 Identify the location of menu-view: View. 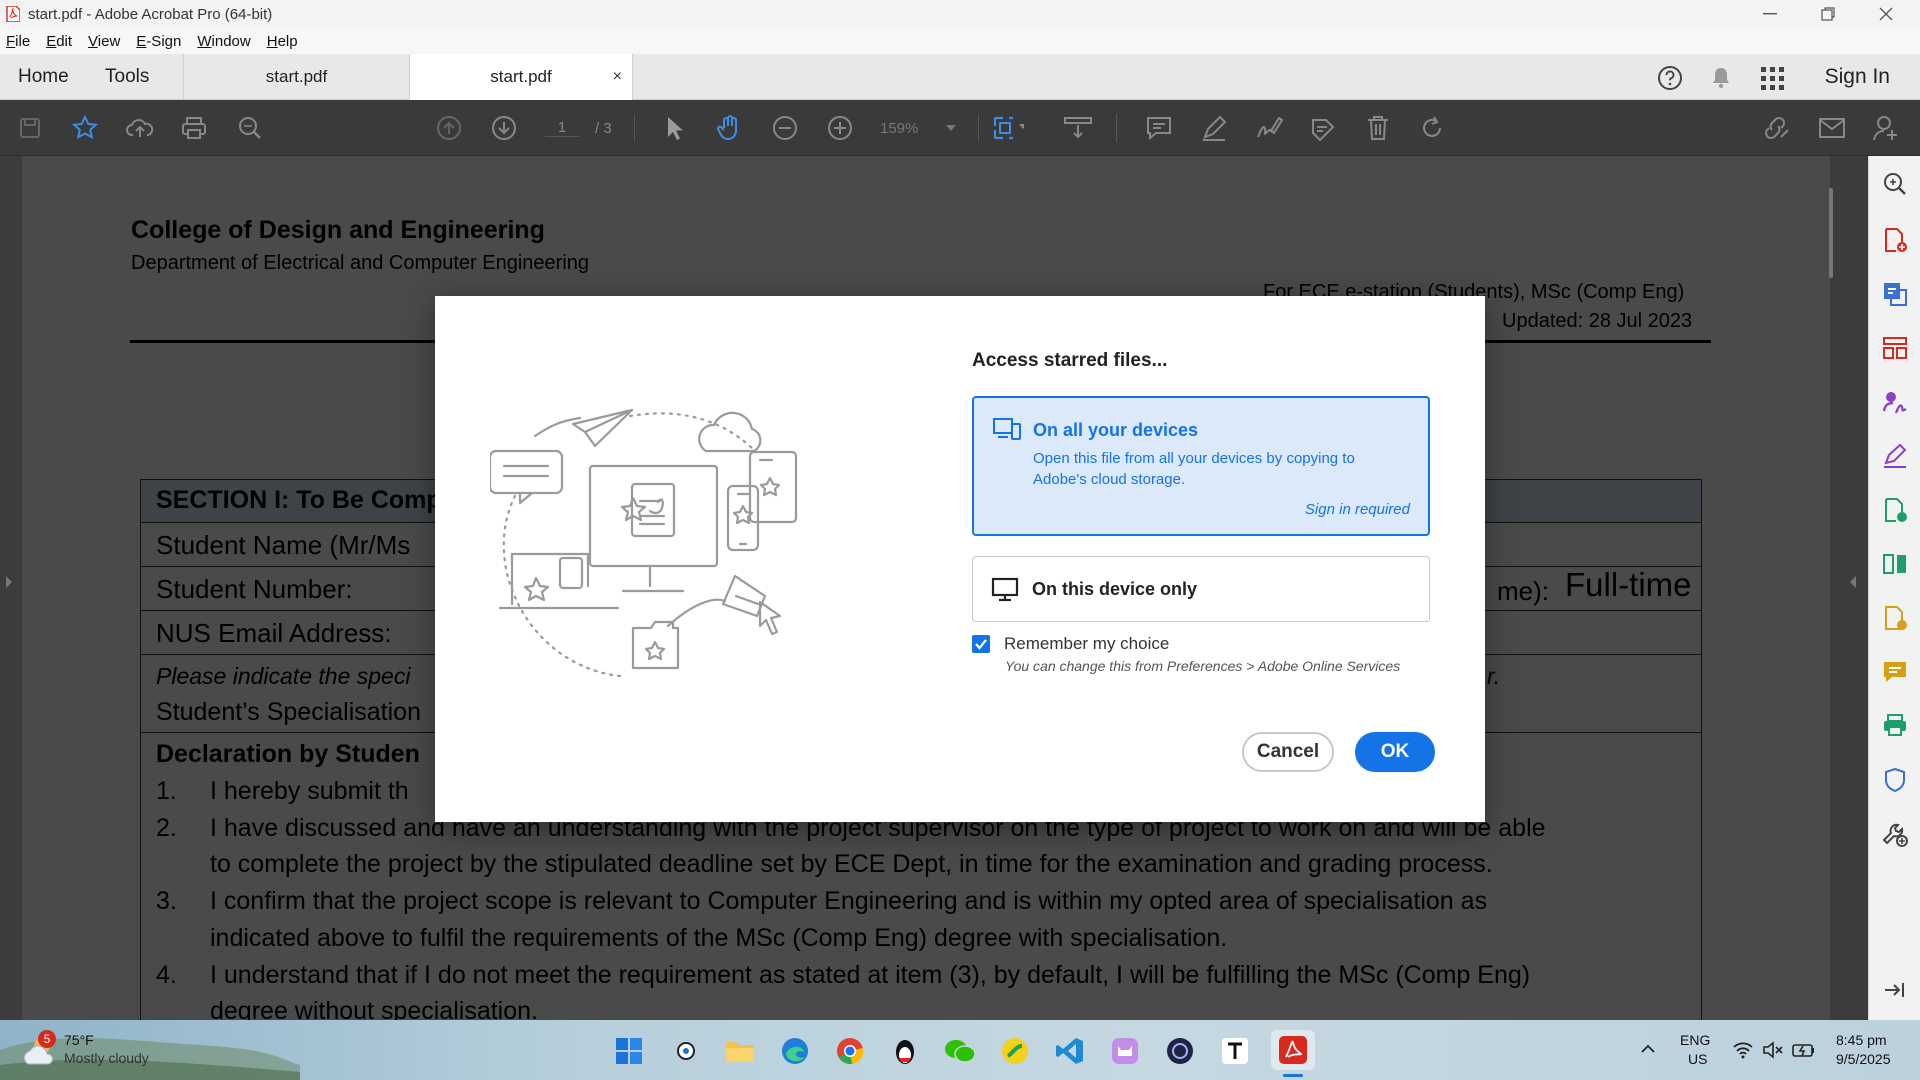
(104, 41).